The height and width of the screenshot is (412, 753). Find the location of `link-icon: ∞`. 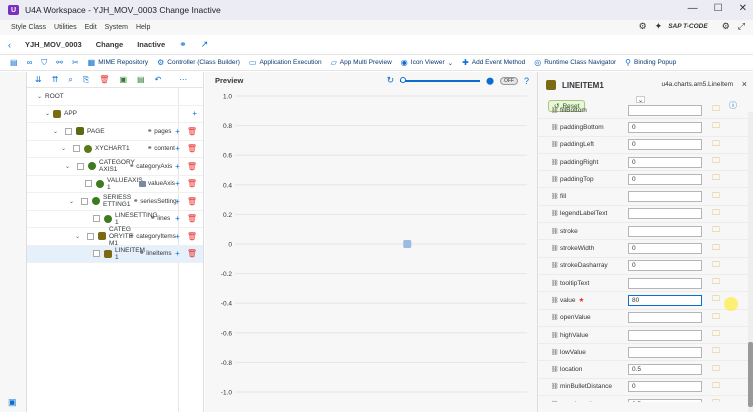

link-icon: ∞ is located at coordinates (30, 62).